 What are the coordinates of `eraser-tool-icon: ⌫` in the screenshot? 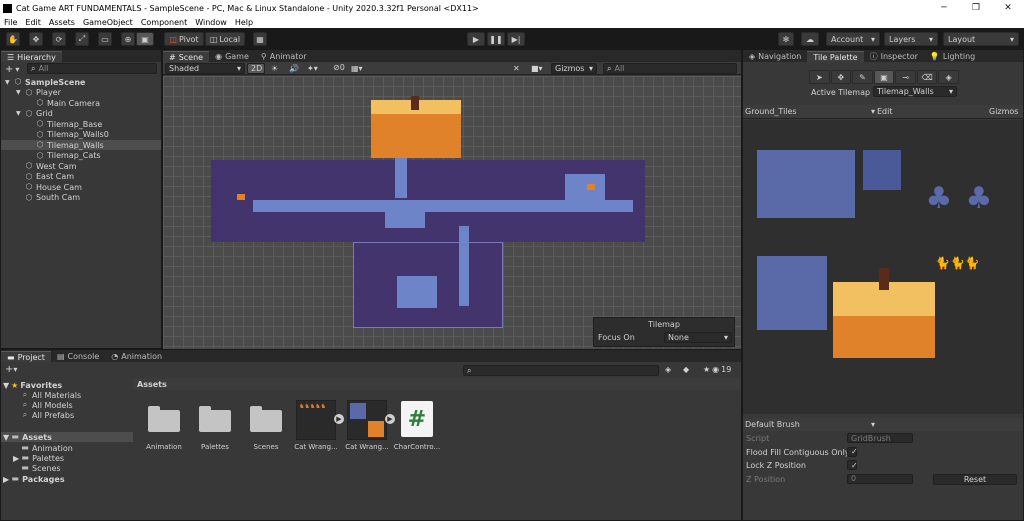 It's located at (927, 77).